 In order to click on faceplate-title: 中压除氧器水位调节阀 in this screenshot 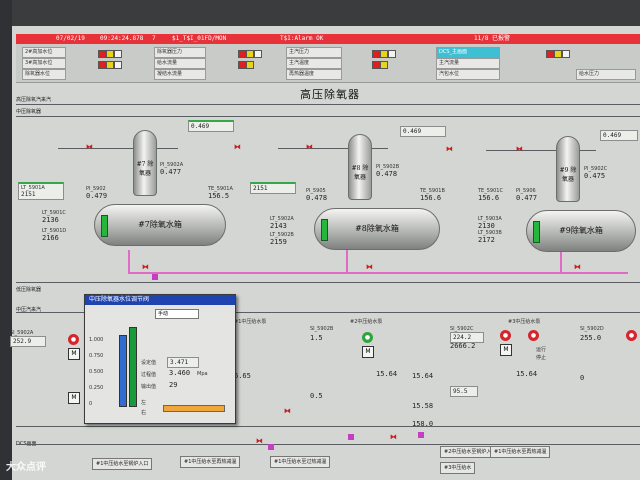, I will do `click(160, 300)`.